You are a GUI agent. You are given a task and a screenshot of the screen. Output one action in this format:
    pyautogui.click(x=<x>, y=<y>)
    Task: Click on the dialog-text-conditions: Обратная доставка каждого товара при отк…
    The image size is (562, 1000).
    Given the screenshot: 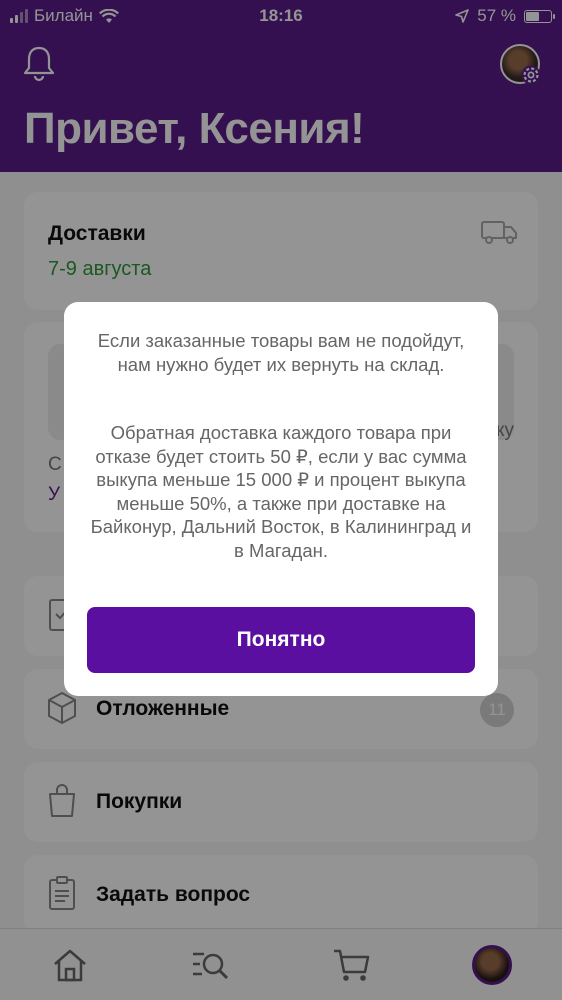 What is the action you would take?
    pyautogui.click(x=281, y=491)
    